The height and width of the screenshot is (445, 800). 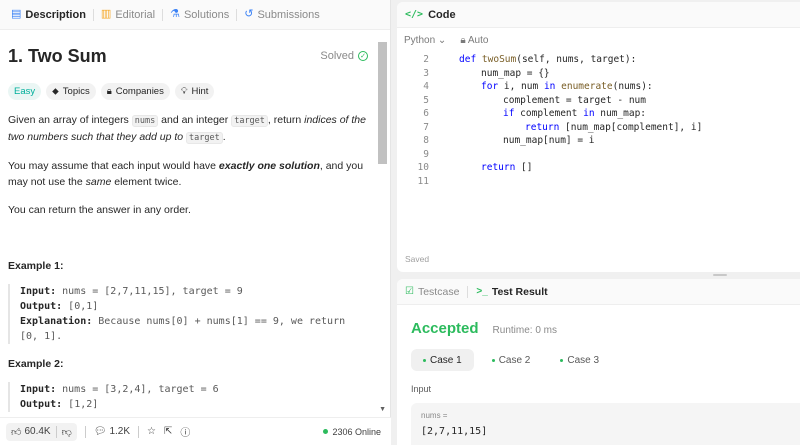 I want to click on test-result-label: Test Result, so click(x=519, y=291).